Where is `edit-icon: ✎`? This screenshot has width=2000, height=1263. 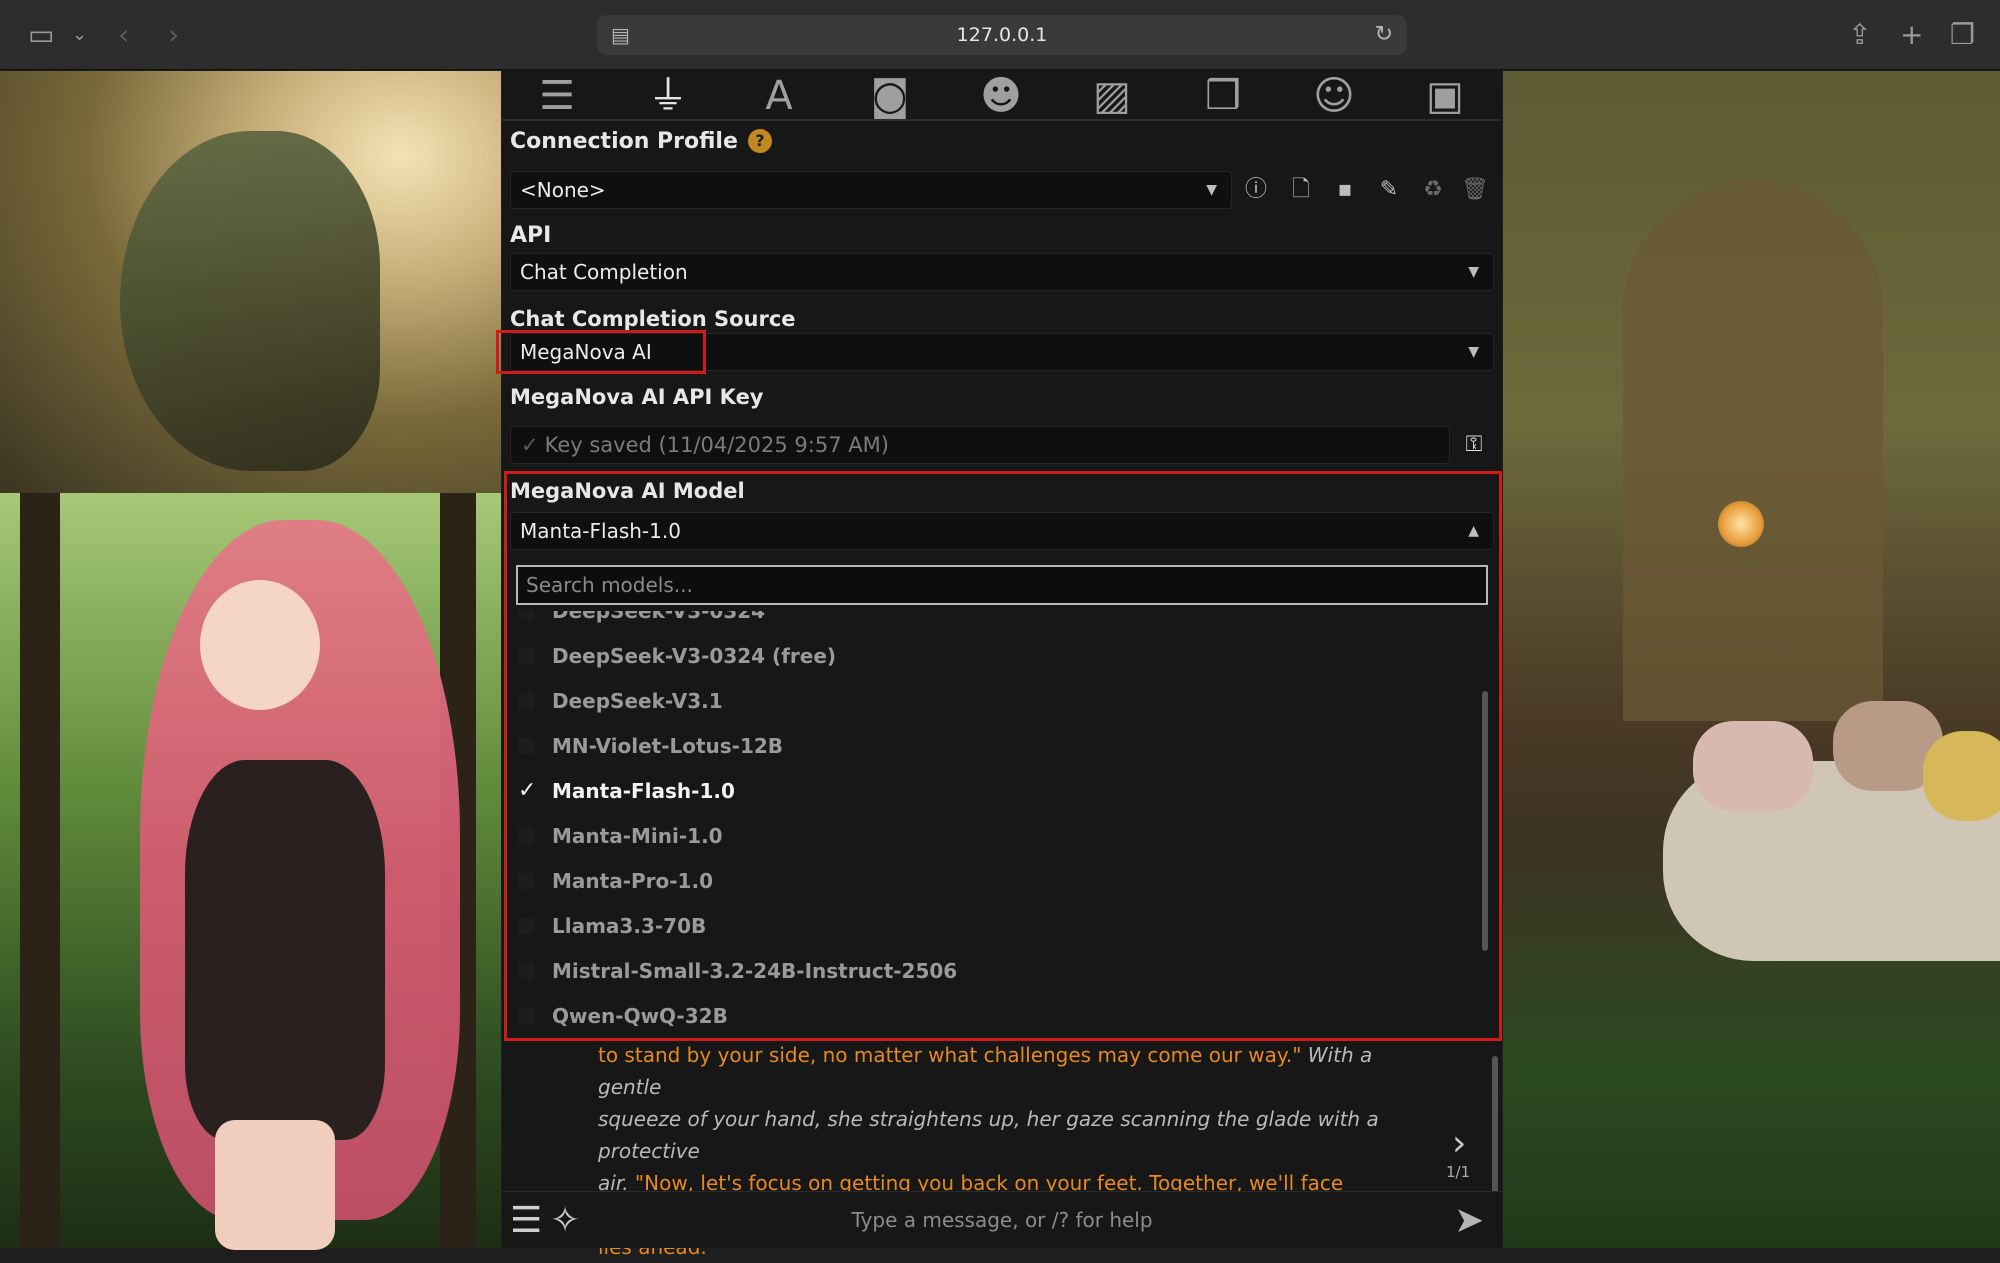 edit-icon: ✎ is located at coordinates (1389, 190).